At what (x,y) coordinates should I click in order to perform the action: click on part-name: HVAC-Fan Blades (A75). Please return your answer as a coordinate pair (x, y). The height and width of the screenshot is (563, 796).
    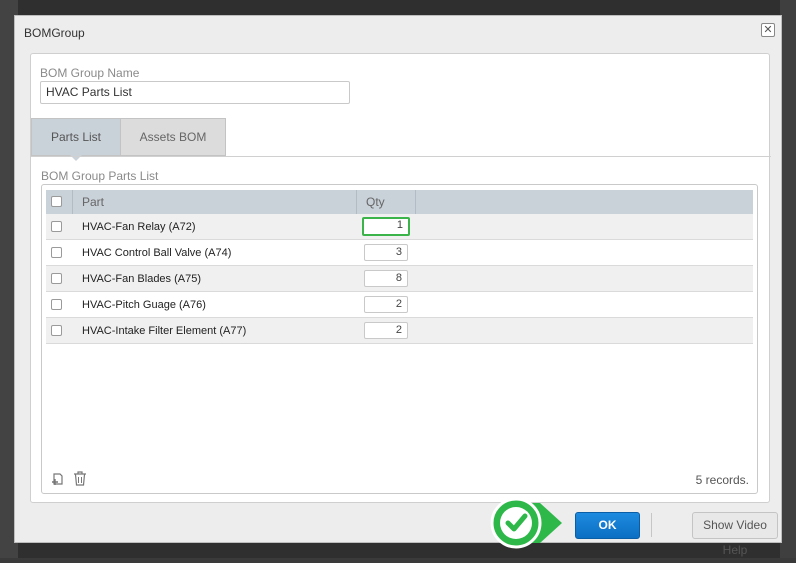
    Looking at the image, I should click on (142, 279).